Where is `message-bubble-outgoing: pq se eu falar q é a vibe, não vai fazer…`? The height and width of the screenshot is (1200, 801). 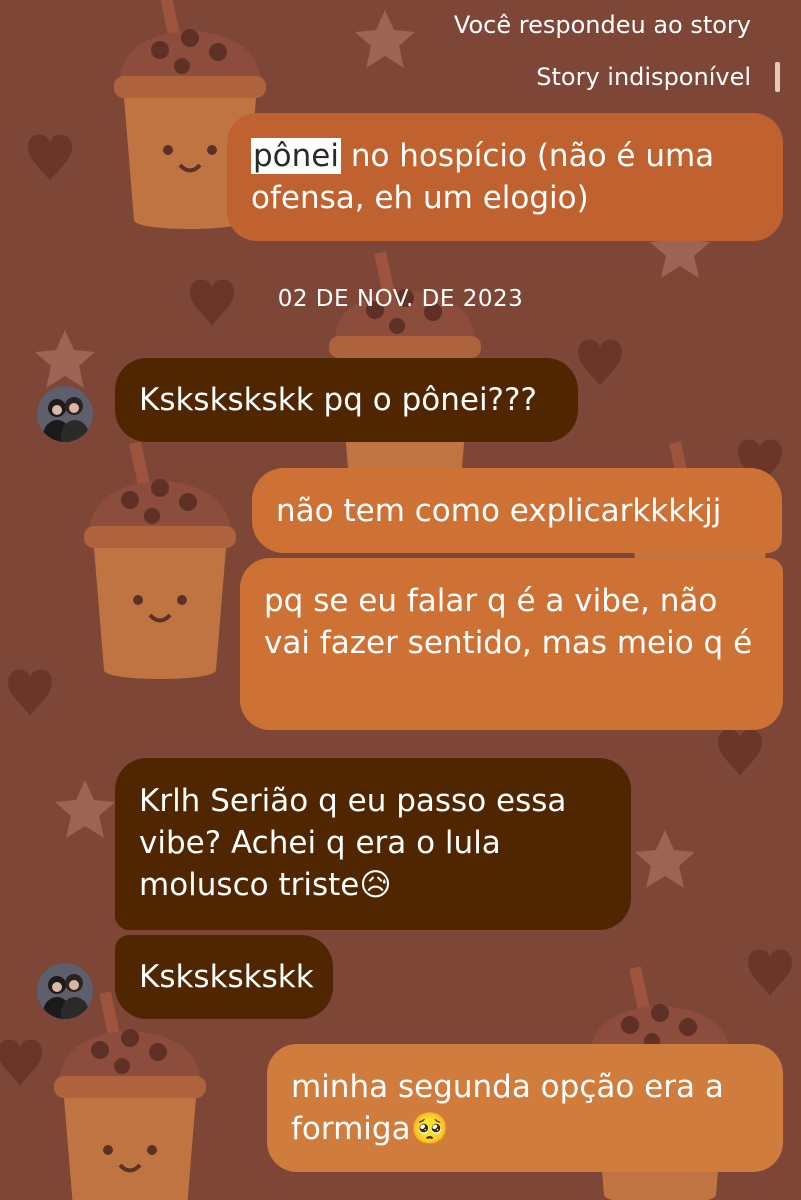 message-bubble-outgoing: pq se eu falar q é a vibe, não vai fazer… is located at coordinates (511, 644).